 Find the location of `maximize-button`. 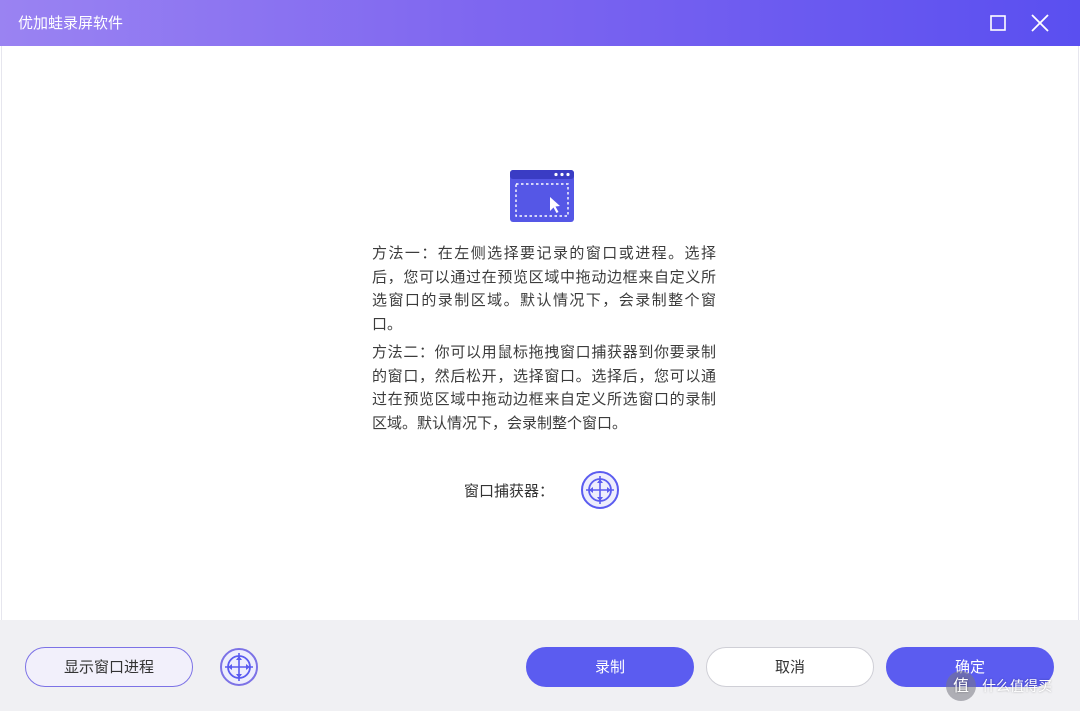

maximize-button is located at coordinates (998, 23).